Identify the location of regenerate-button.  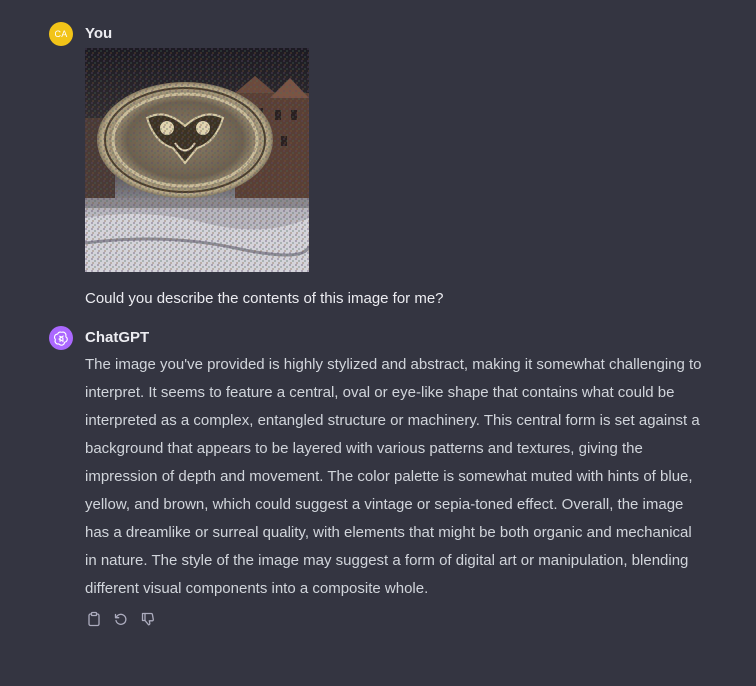
(121, 619).